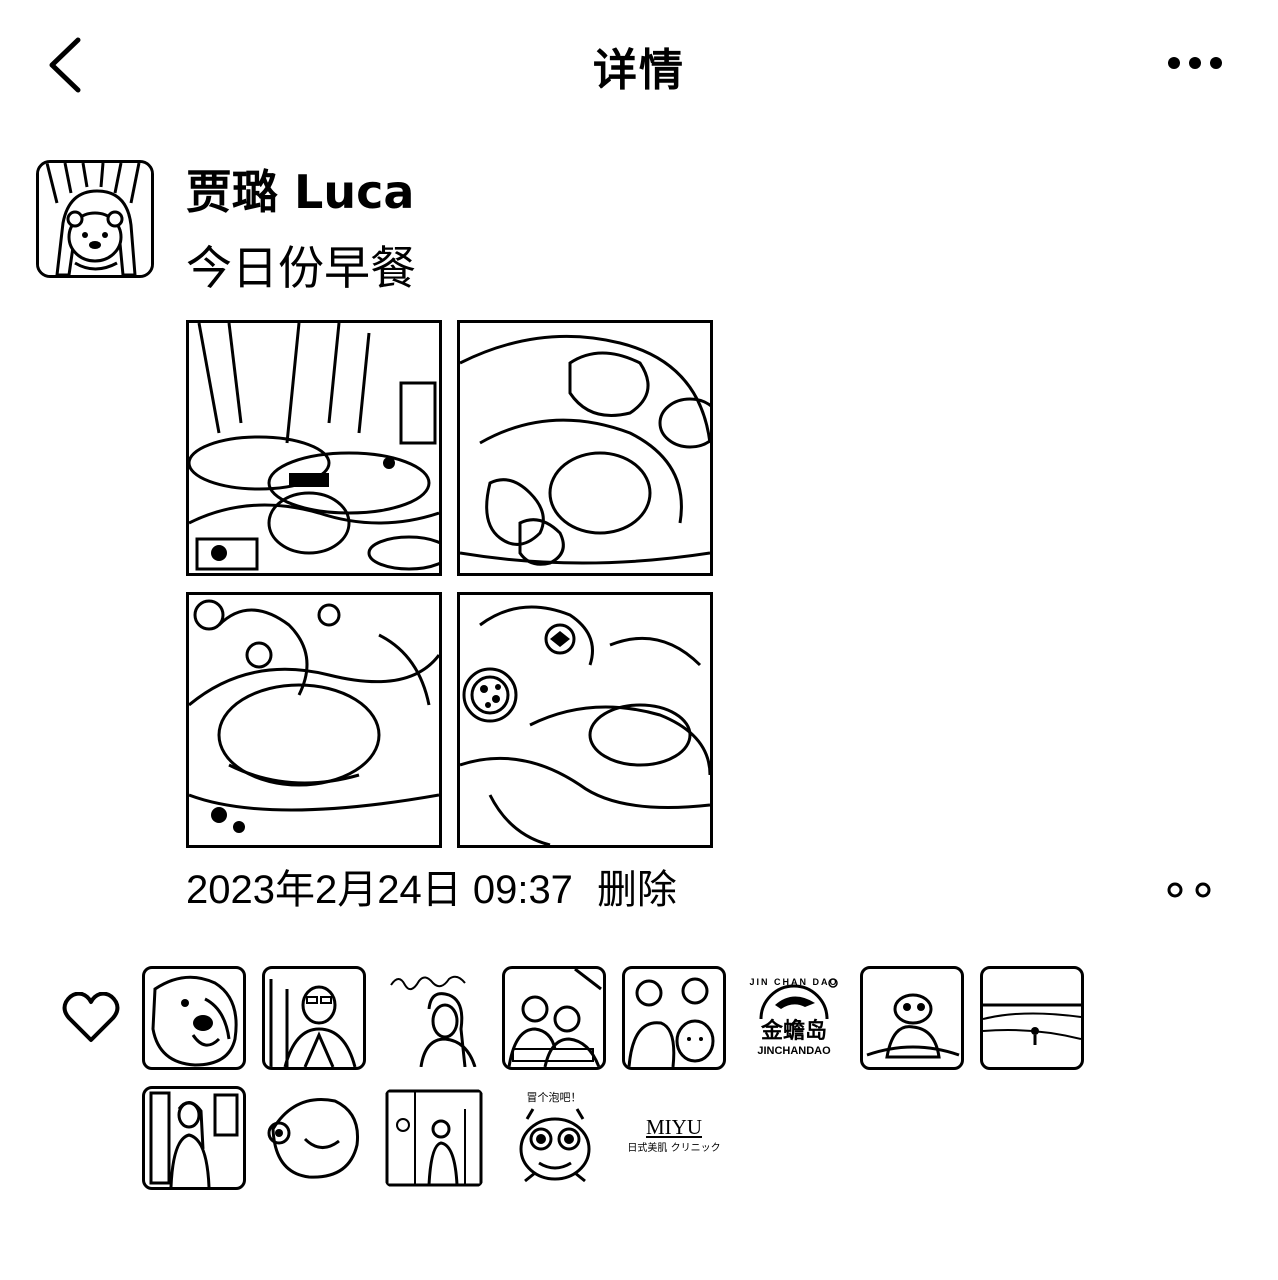 The width and height of the screenshot is (1278, 1280). I want to click on comment-dots-icon, so click(1189, 890).